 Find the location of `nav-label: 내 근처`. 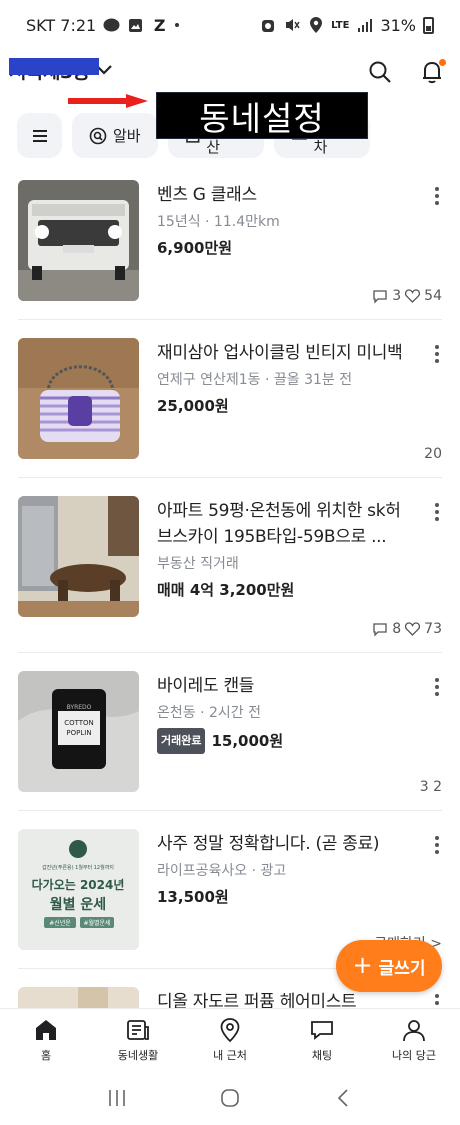

nav-label: 내 근처 is located at coordinates (230, 1055).